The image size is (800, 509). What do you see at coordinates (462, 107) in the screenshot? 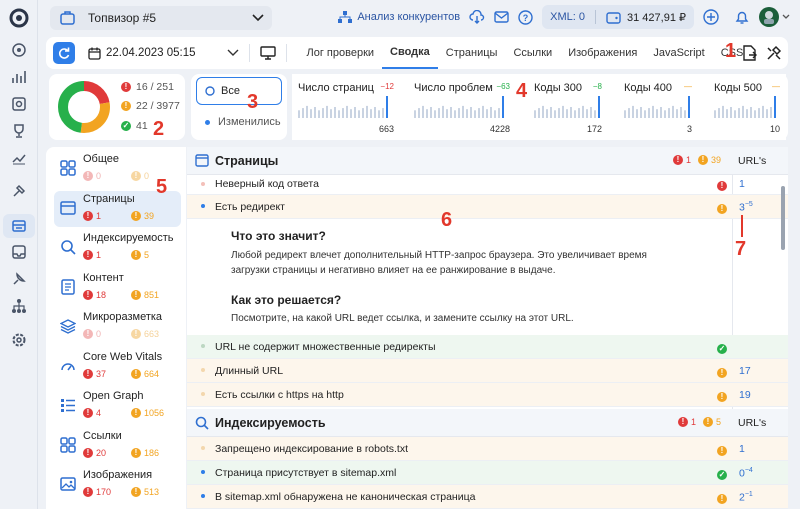
I see `metric-problems: Число проблем −63 4228` at bounding box center [462, 107].